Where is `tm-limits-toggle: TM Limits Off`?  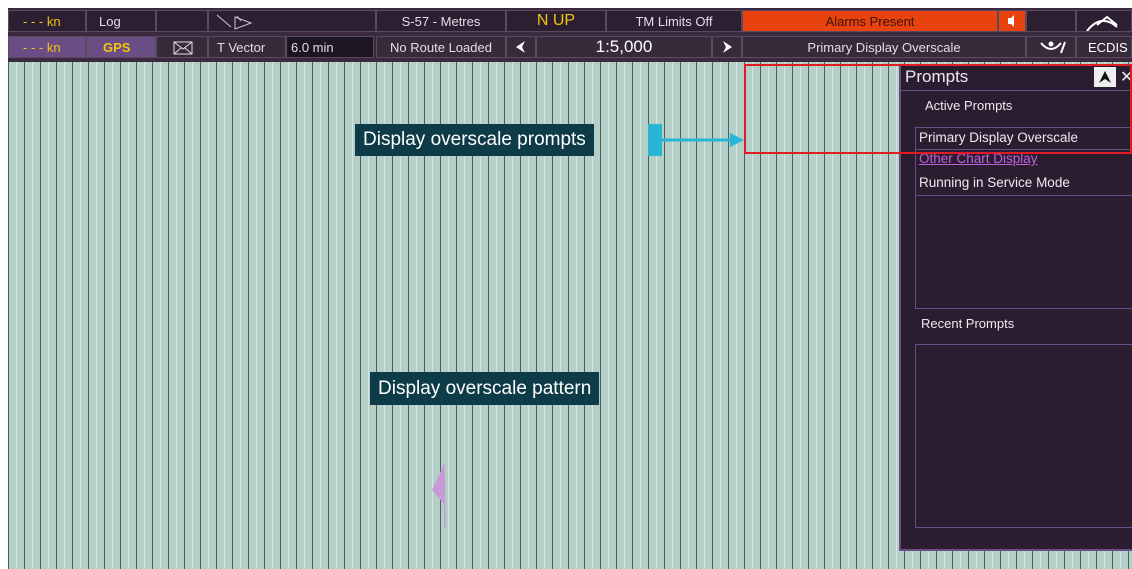 tm-limits-toggle: TM Limits Off is located at coordinates (674, 21).